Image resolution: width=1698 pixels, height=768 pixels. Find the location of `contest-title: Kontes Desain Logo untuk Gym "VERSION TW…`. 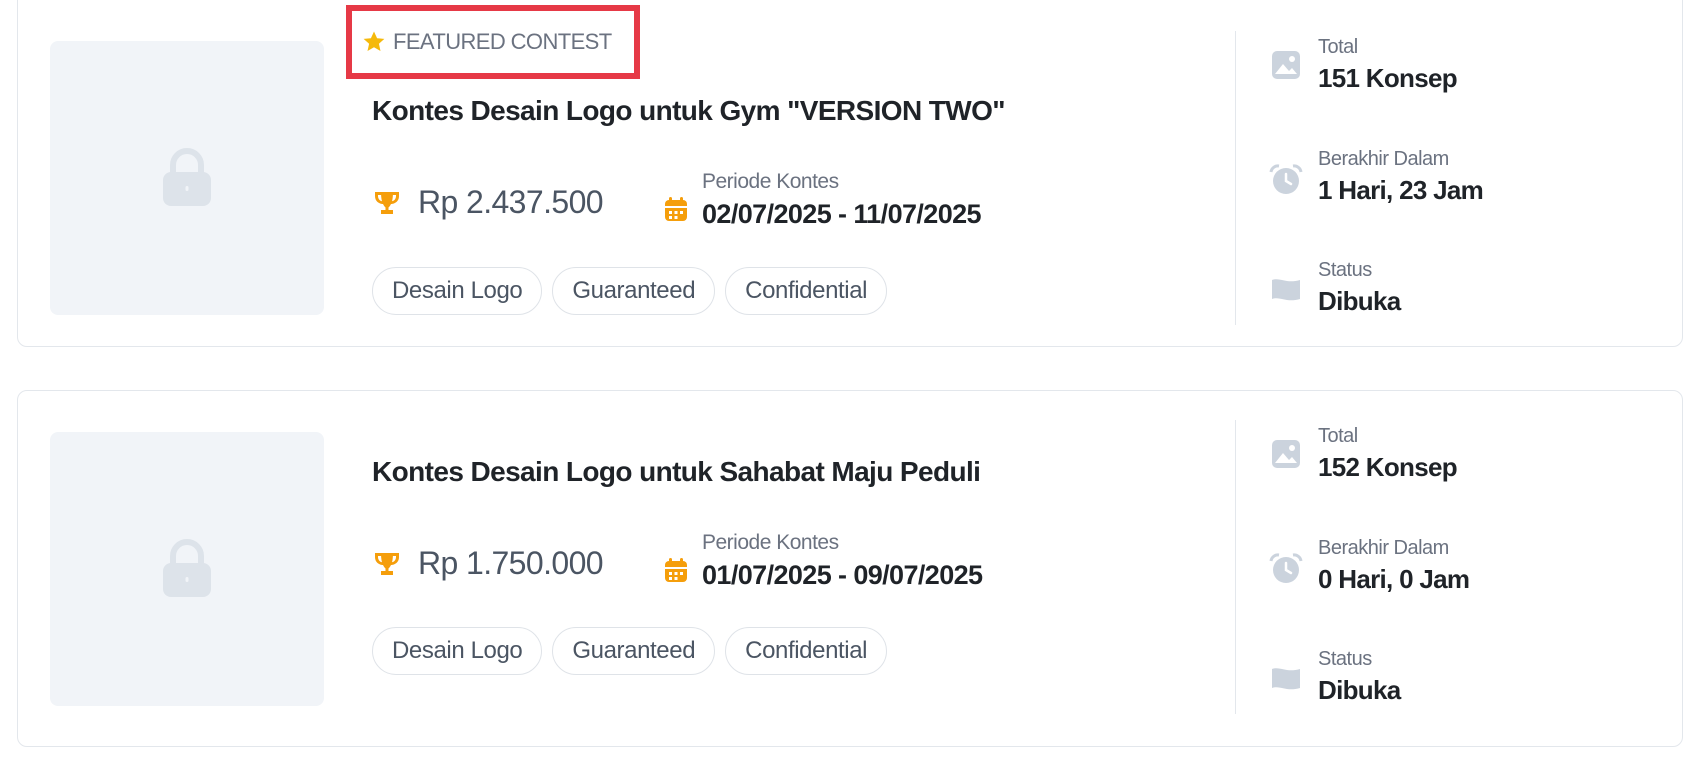

contest-title: Kontes Desain Logo untuk Gym "VERSION TW… is located at coordinates (689, 111).